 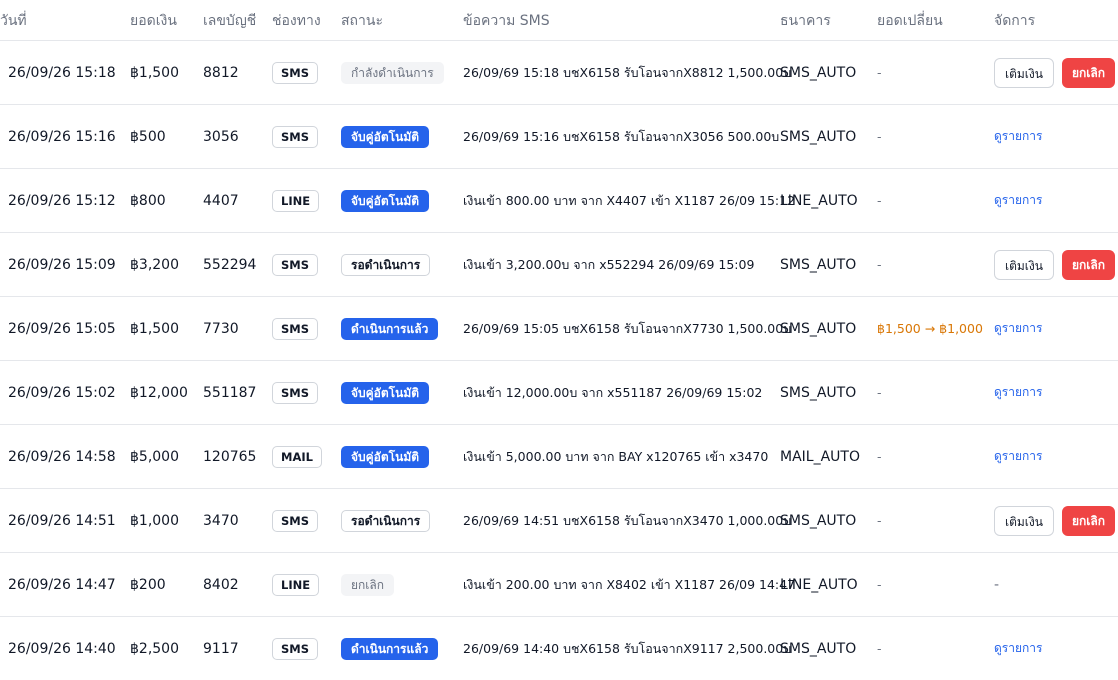 What do you see at coordinates (392, 72) in the screenshot?
I see `cell-status: กำลังดำเนินการ` at bounding box center [392, 72].